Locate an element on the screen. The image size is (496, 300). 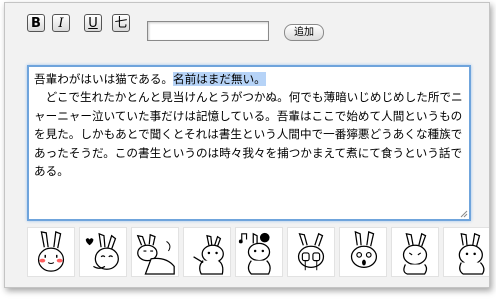
rabbit-scared-icon is located at coordinates (415, 253).